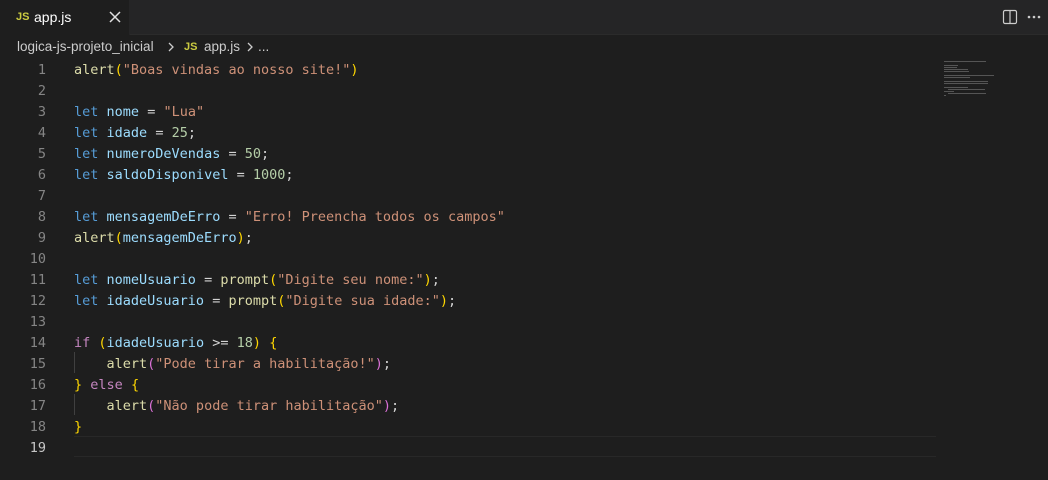 The image size is (1048, 480). I want to click on line-number: 11, so click(37, 280).